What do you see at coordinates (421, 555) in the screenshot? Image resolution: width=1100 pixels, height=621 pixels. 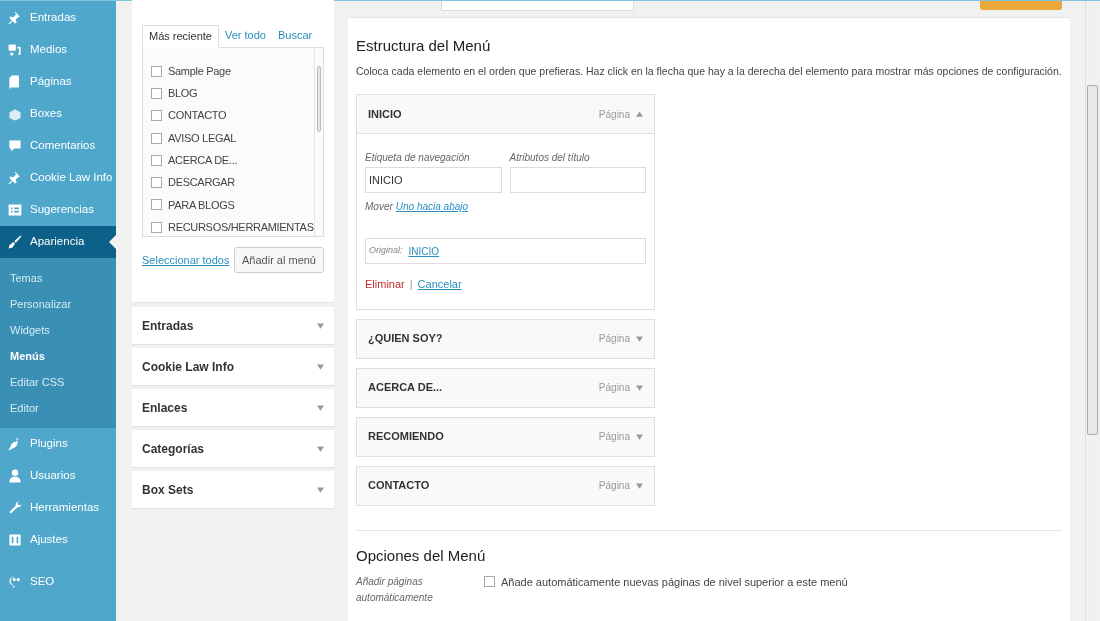 I see `section-title: Opciones del Menú` at bounding box center [421, 555].